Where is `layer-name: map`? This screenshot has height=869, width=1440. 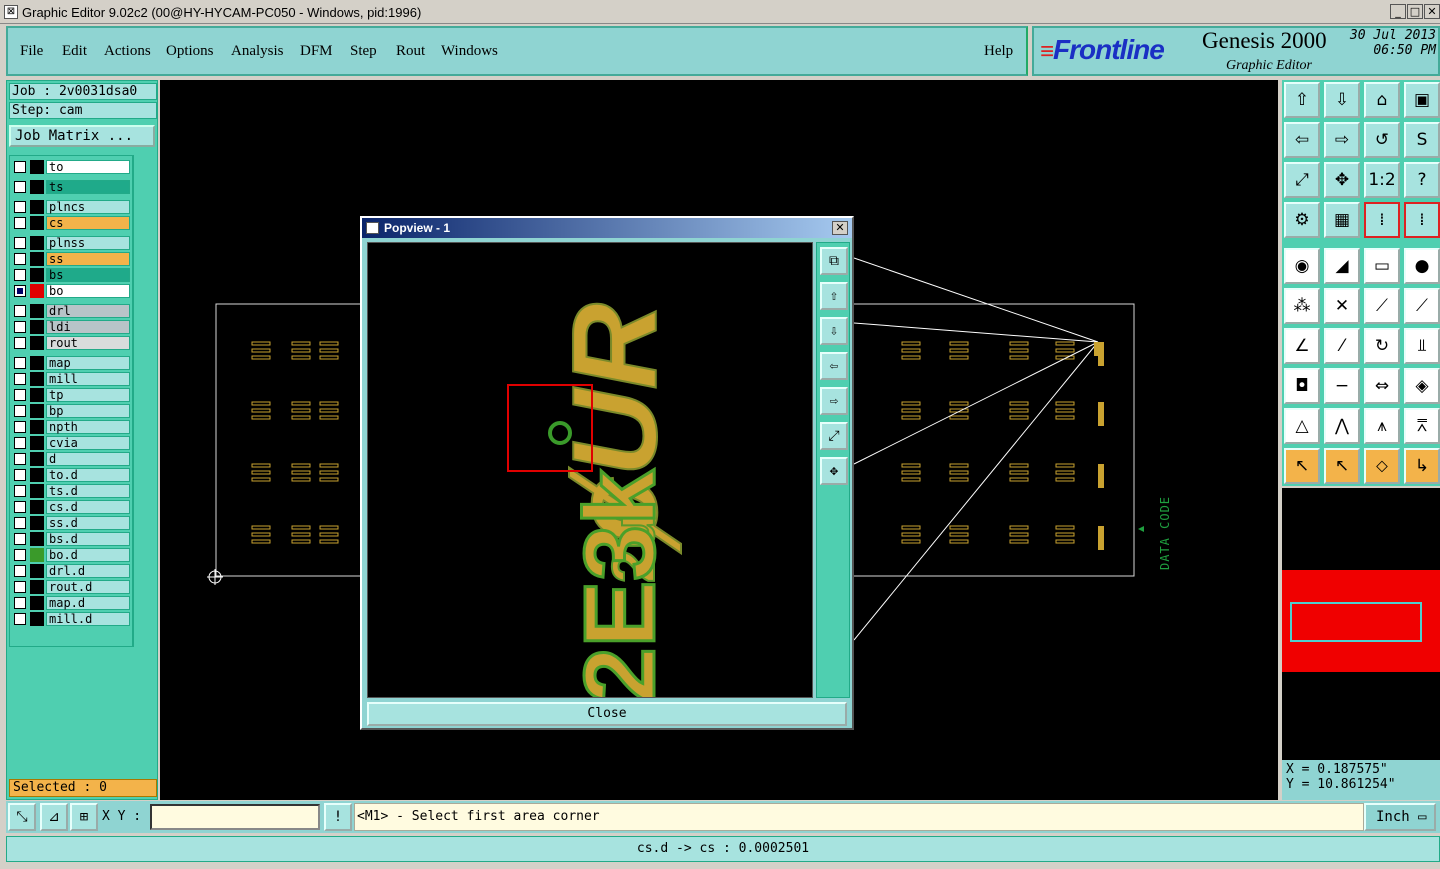 layer-name: map is located at coordinates (88, 363).